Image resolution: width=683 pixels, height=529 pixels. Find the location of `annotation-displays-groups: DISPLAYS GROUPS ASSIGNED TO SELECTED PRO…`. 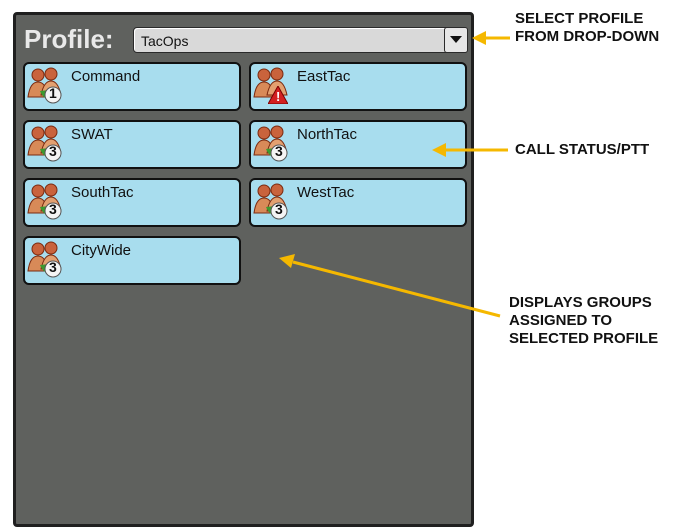

annotation-displays-groups: DISPLAYS GROUPS ASSIGNED TO SELECTED PRO… is located at coordinates (583, 321).